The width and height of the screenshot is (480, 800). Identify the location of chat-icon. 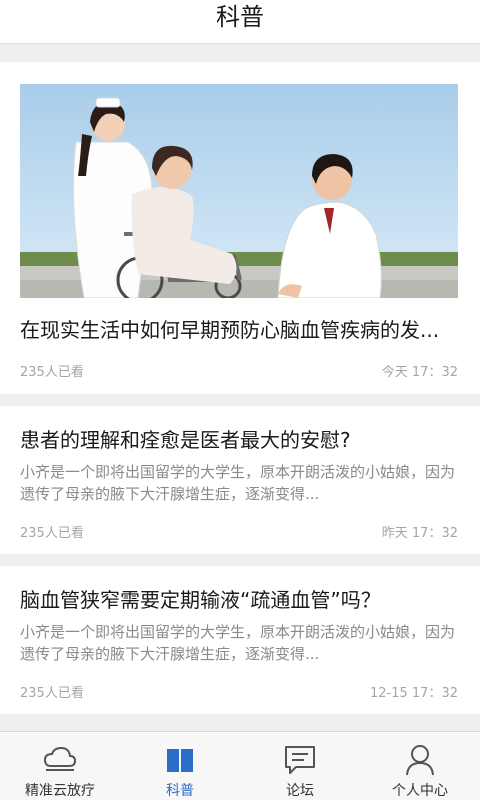
(300, 760).